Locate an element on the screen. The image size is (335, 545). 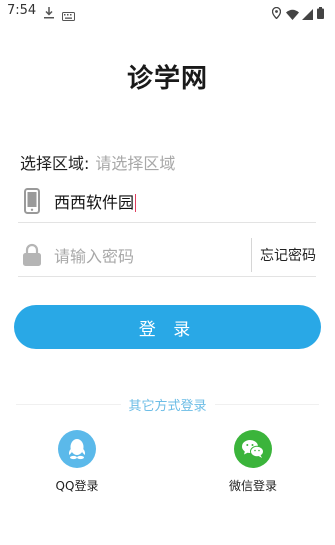
other-login-methods: 其它方式登录 is located at coordinates (168, 404).